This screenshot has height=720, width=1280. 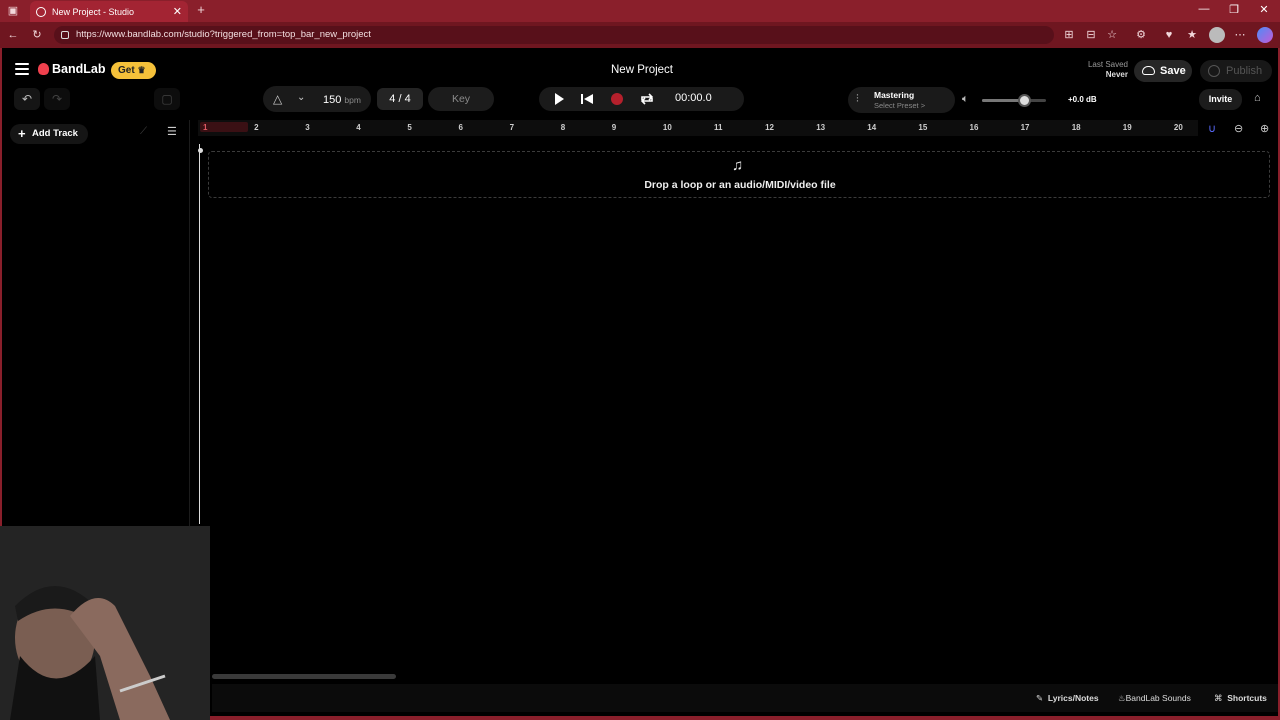 I want to click on bandlab-logo-small-icon: ♨, so click(x=1122, y=698).